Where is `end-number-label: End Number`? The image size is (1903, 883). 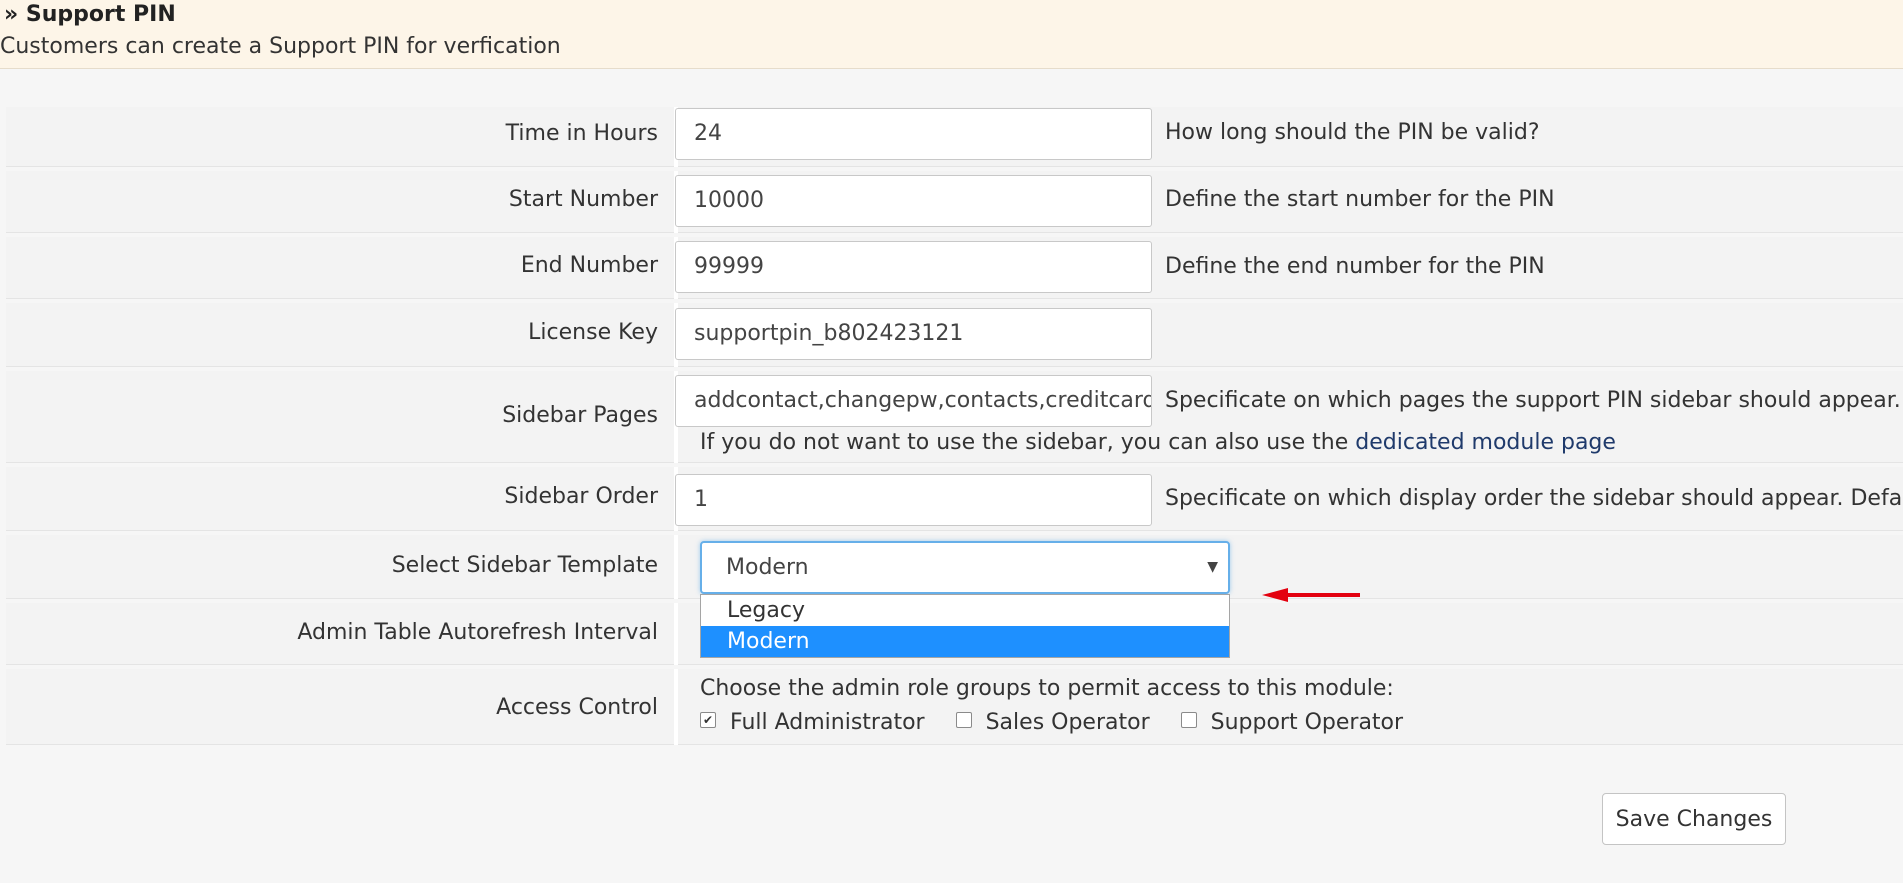
end-number-label: End Number is located at coordinates (589, 265).